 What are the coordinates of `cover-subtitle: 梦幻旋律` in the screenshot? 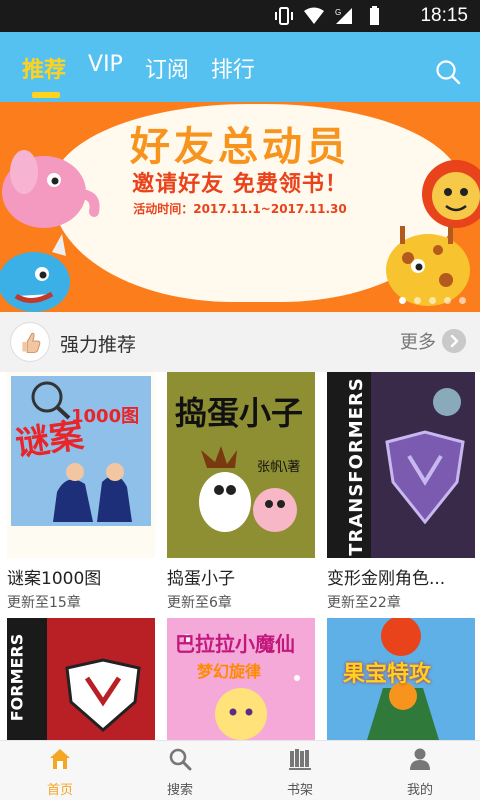 It's located at (229, 671).